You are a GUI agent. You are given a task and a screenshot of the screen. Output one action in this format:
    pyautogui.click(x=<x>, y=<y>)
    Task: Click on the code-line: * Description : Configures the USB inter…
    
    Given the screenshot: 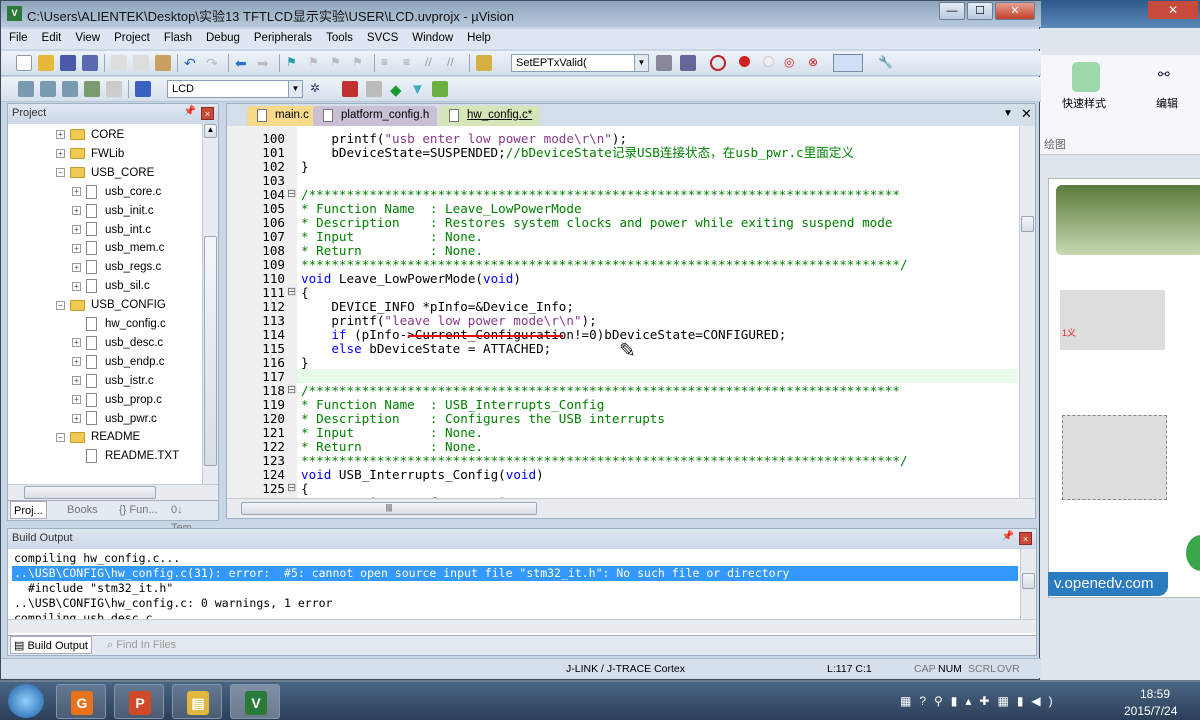 What is the action you would take?
    pyautogui.click(x=483, y=419)
    